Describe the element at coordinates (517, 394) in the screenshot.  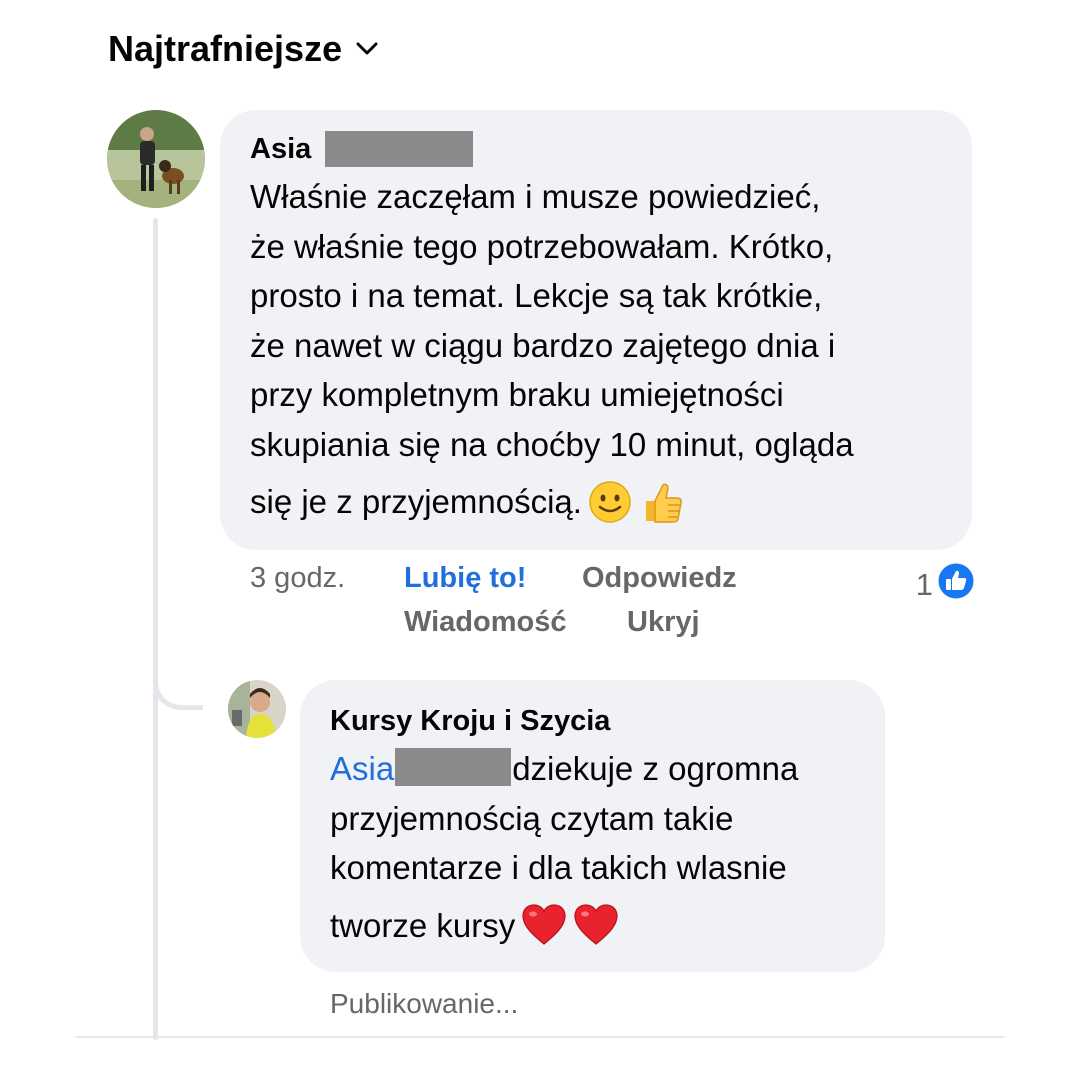
I see `comment-line: przy kompletnym braku umiejętności` at that location.